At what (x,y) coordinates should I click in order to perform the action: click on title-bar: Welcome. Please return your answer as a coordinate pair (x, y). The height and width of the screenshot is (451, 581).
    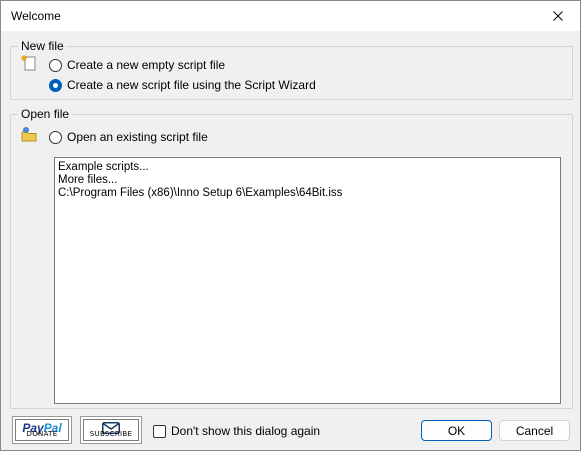
    Looking at the image, I should click on (290, 16).